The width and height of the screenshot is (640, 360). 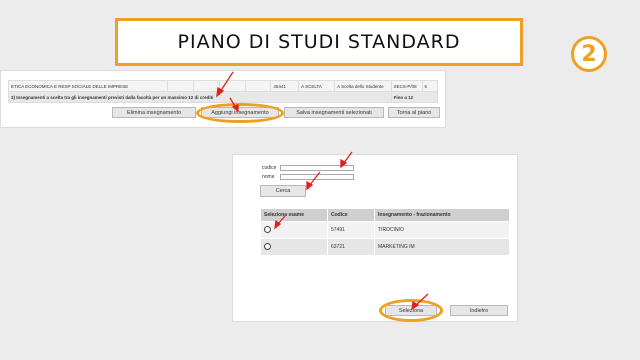 I want to click on pointer-arrow-icon, so click(x=226, y=82).